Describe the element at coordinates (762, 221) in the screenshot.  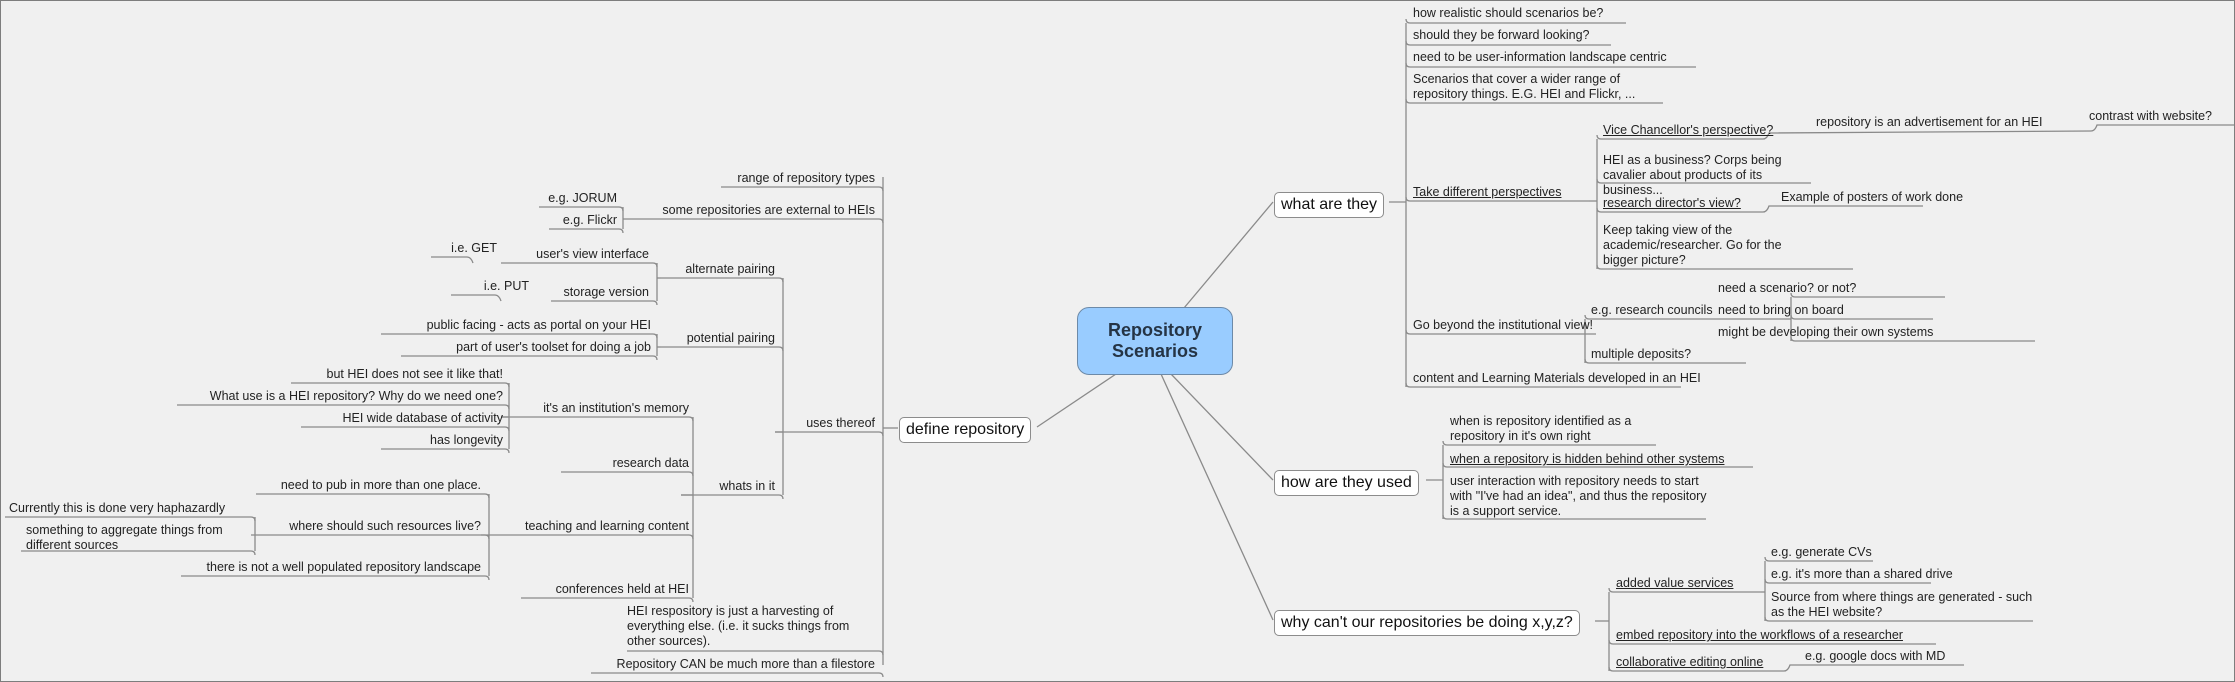
I see `u-external` at that location.